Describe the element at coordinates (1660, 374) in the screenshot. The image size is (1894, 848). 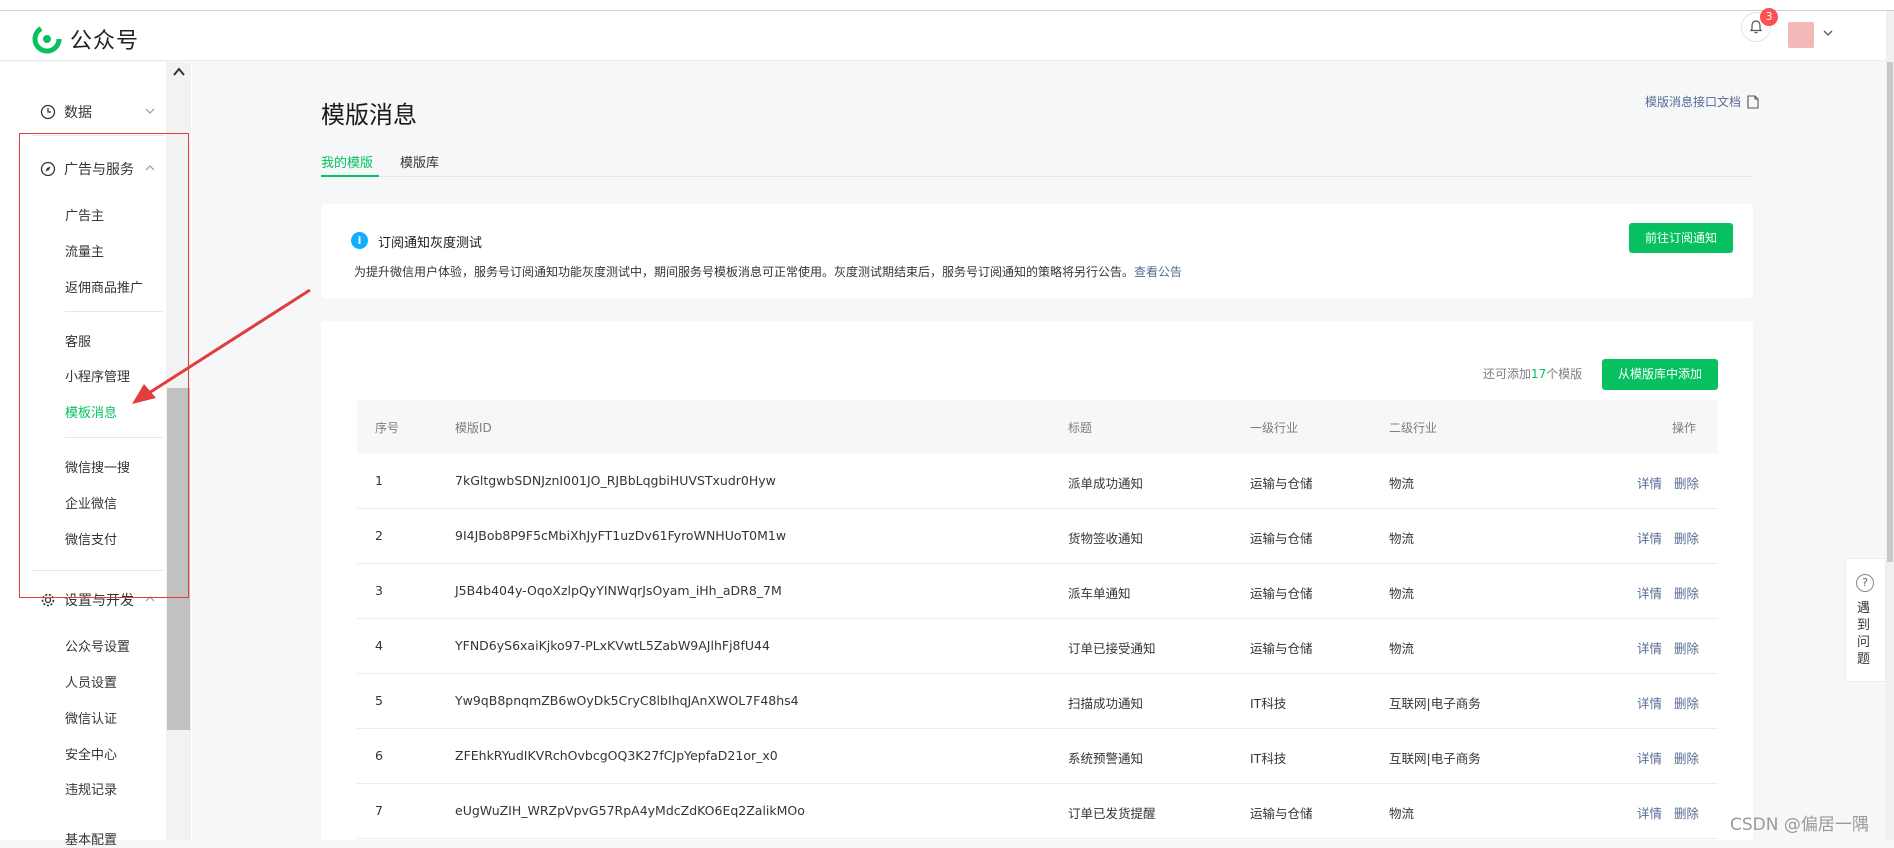
I see `add-from-library-button: 从模版库中添加` at that location.